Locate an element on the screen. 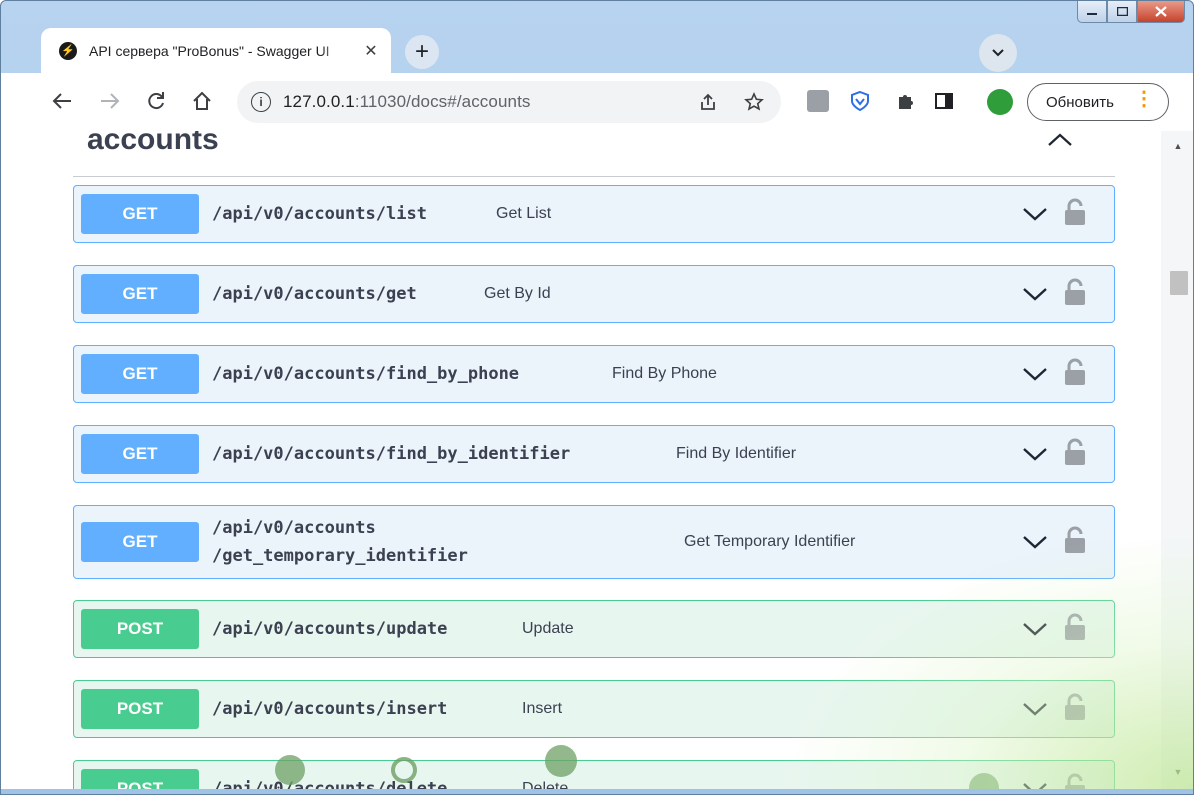  forward-arrow-icon is located at coordinates (110, 101).